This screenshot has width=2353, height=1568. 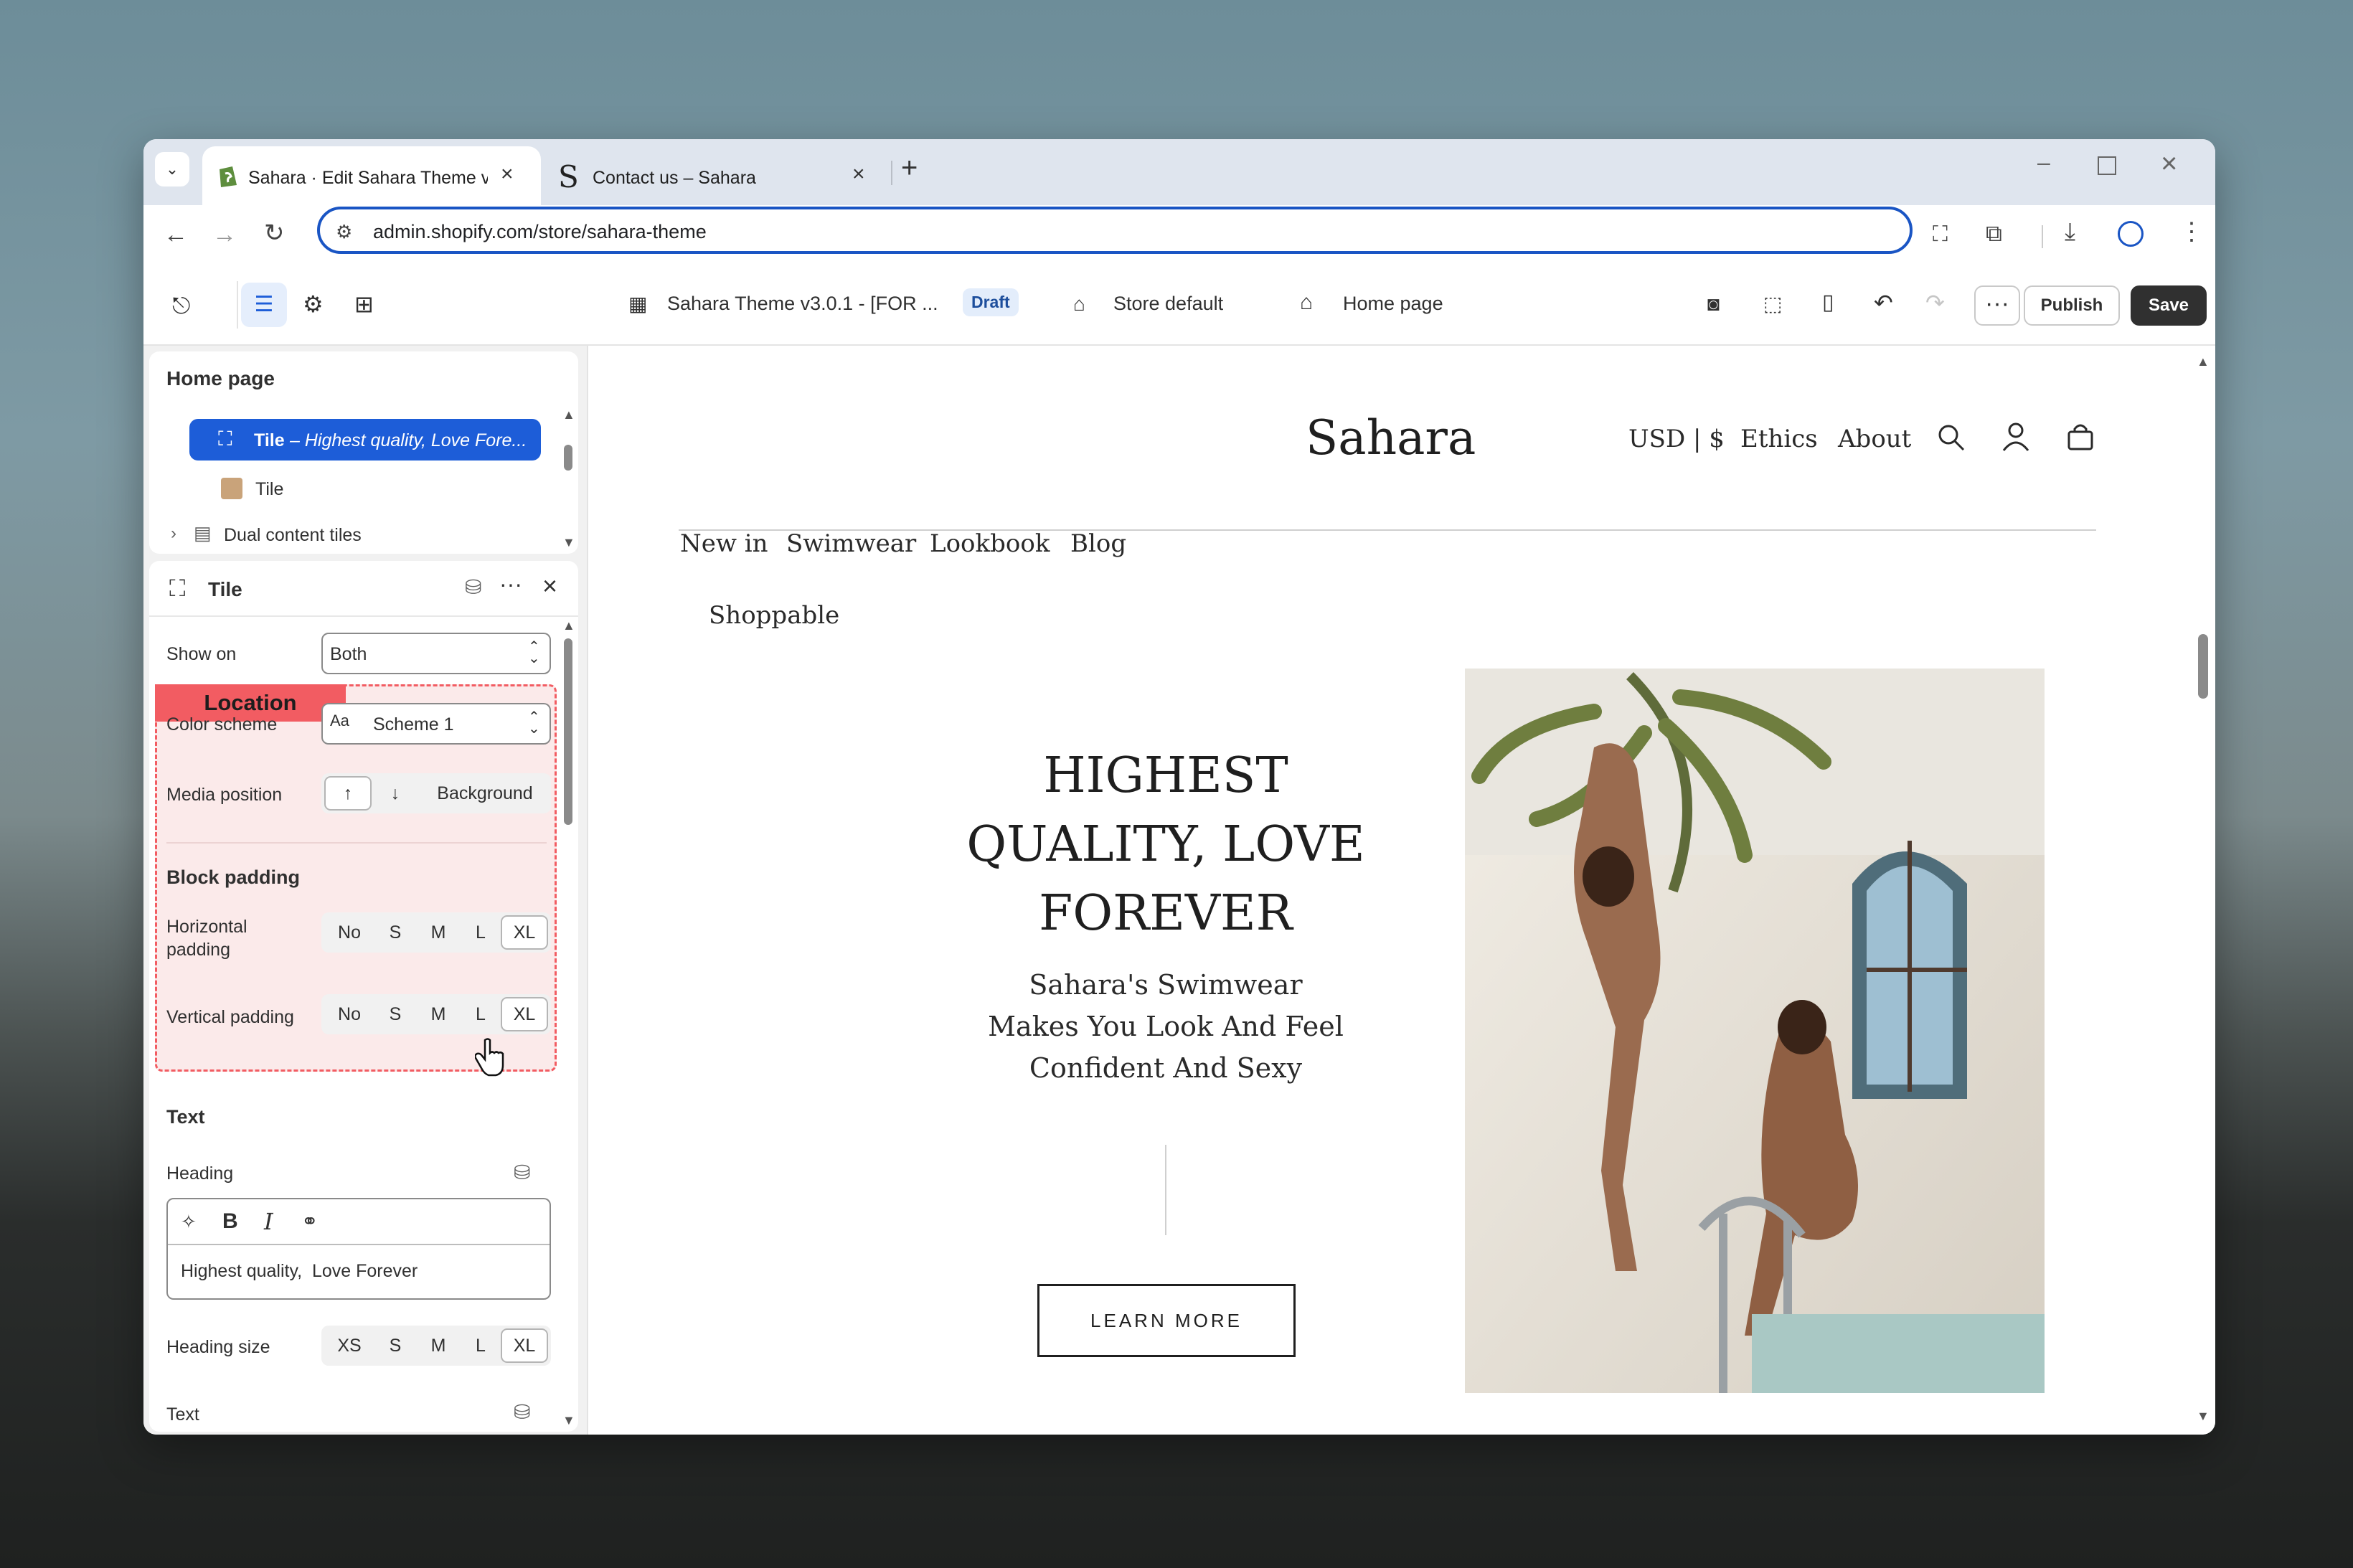 I want to click on maximize-icon, so click(x=2107, y=166).